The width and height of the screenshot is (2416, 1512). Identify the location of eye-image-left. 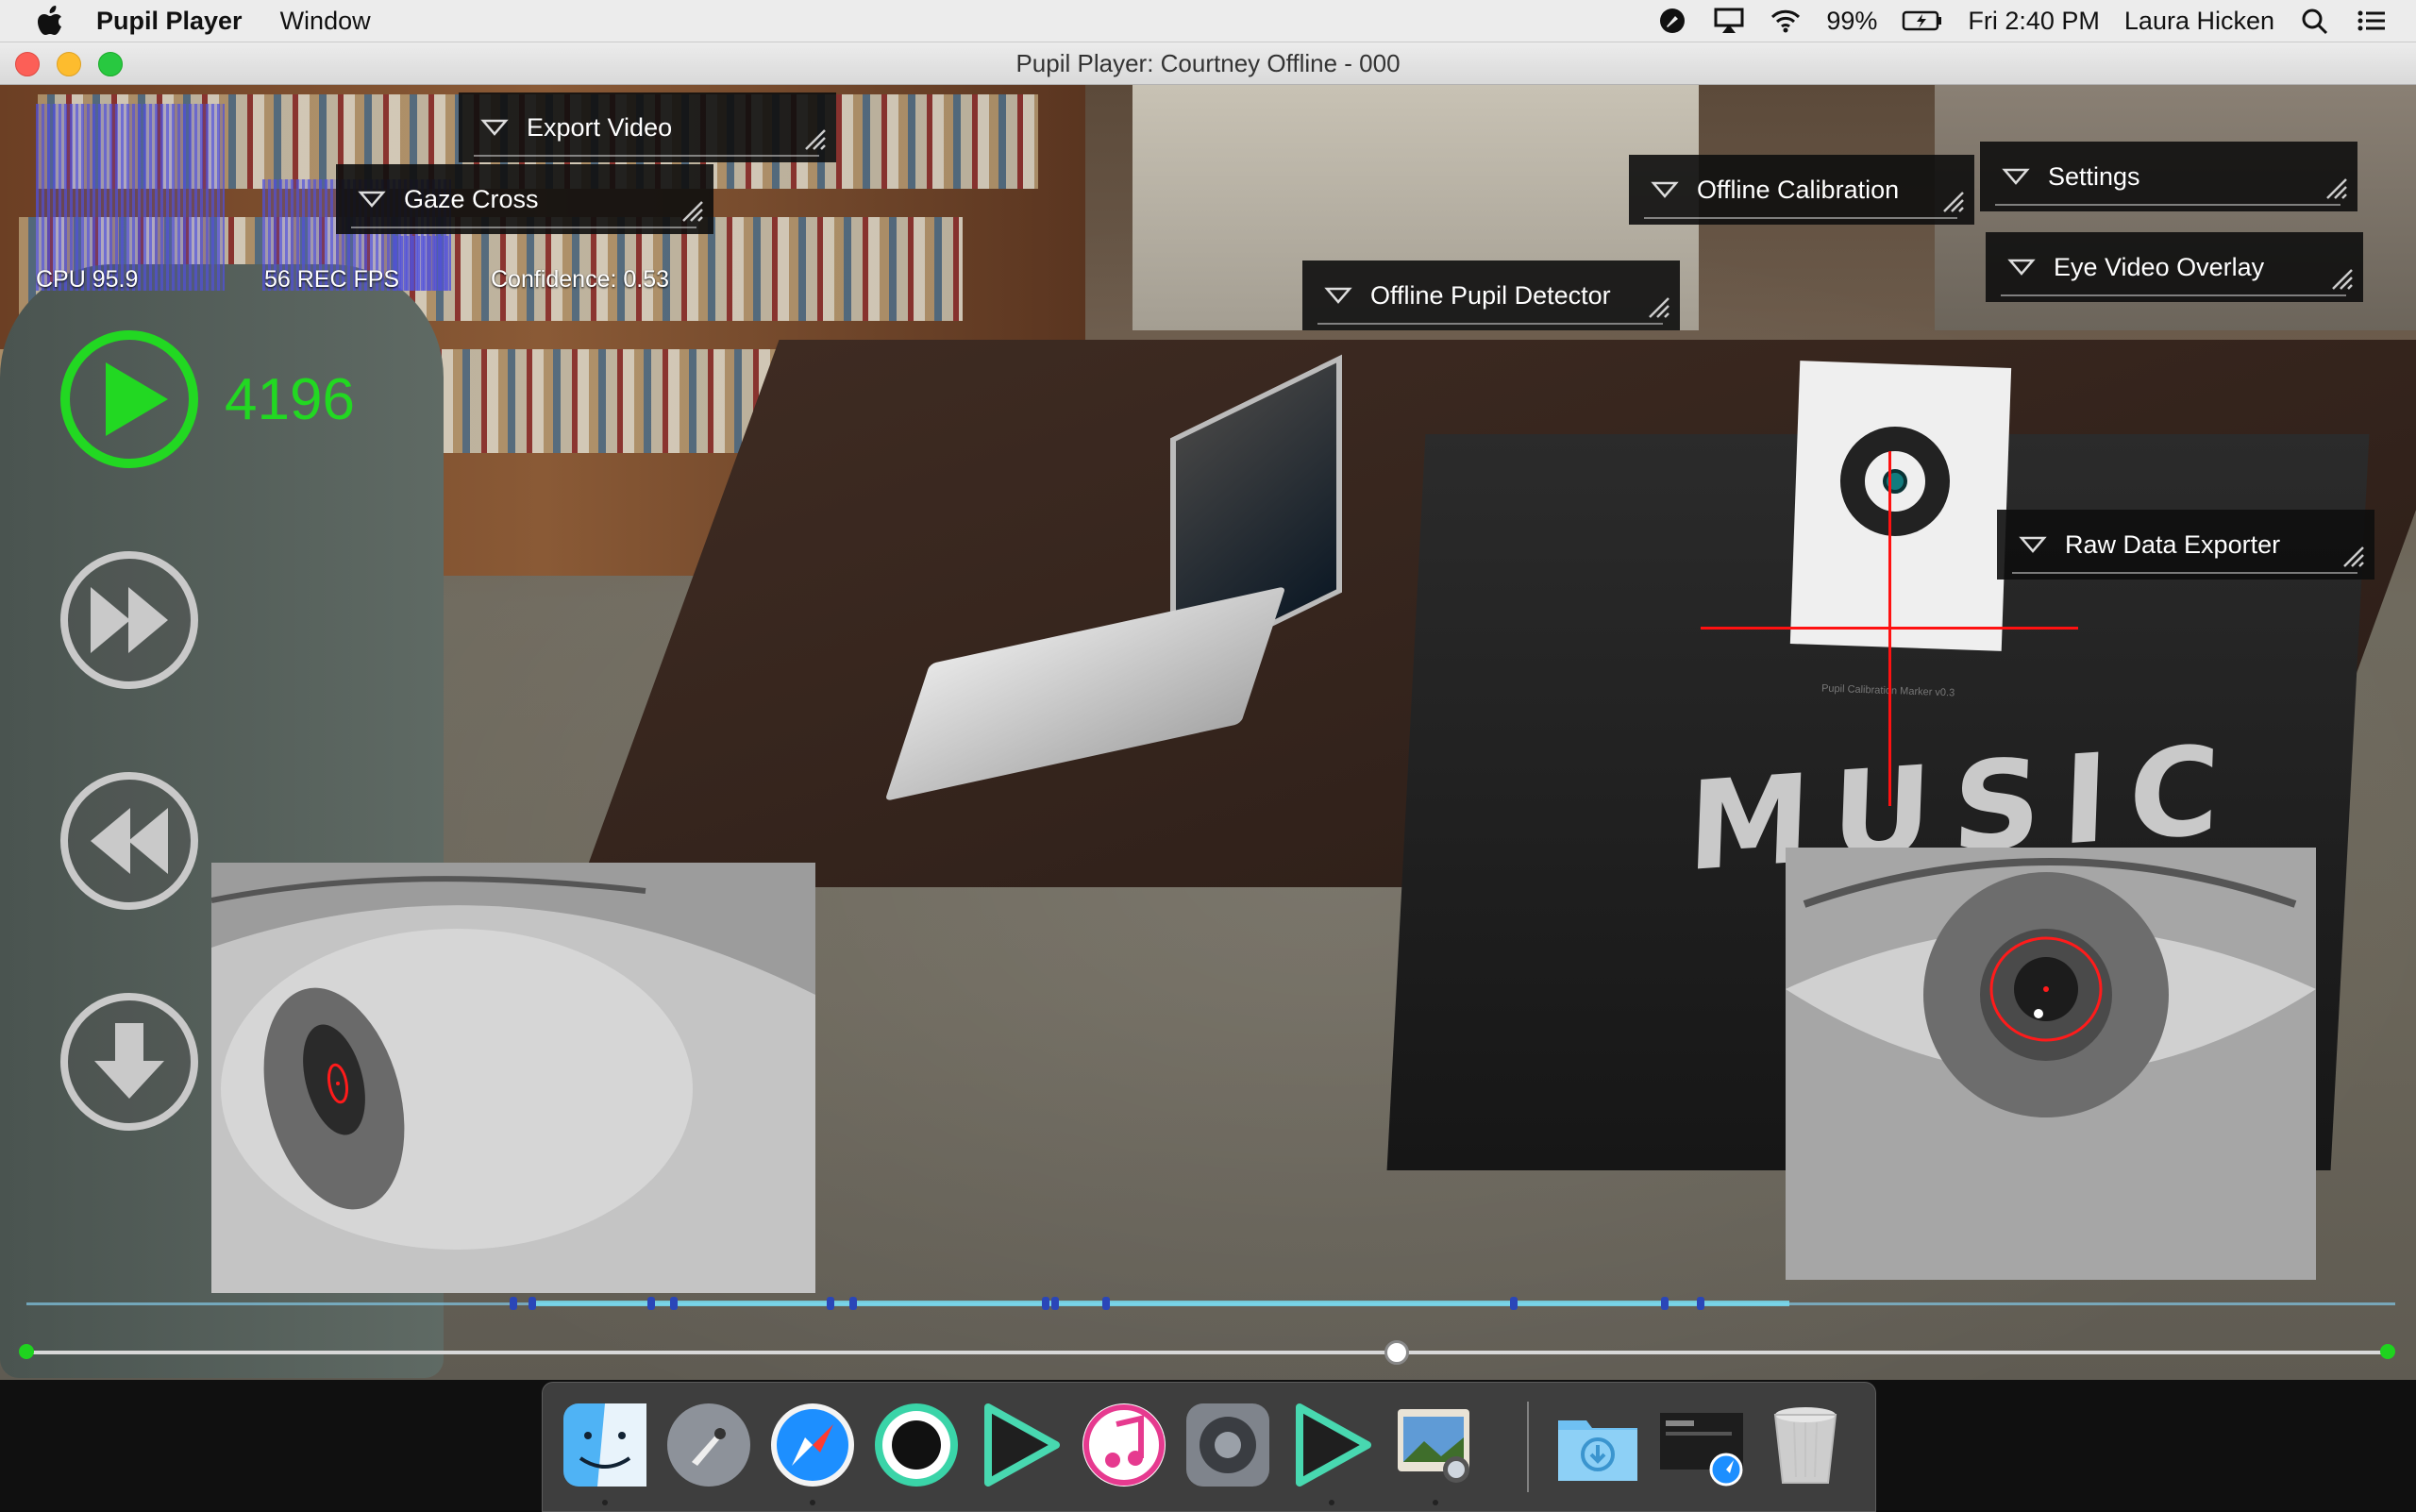
(513, 1078).